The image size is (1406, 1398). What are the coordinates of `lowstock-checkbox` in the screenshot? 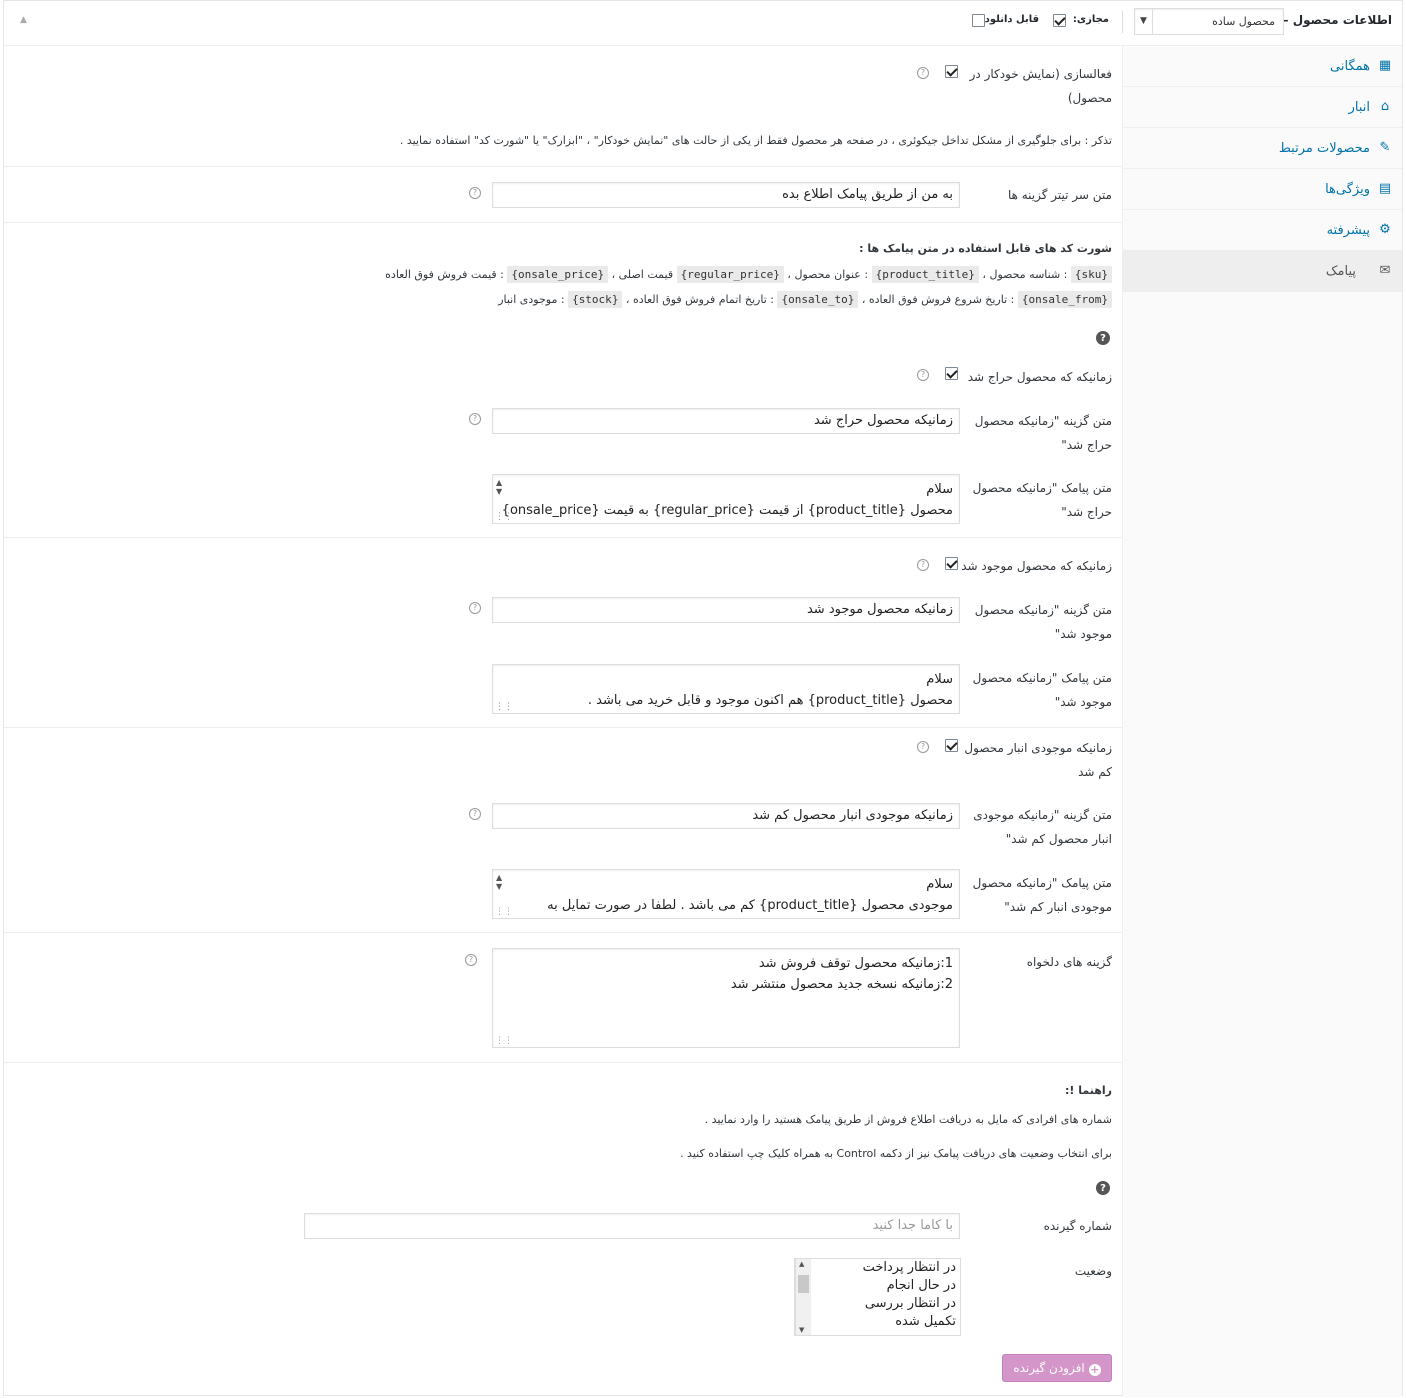 It's located at (951, 745).